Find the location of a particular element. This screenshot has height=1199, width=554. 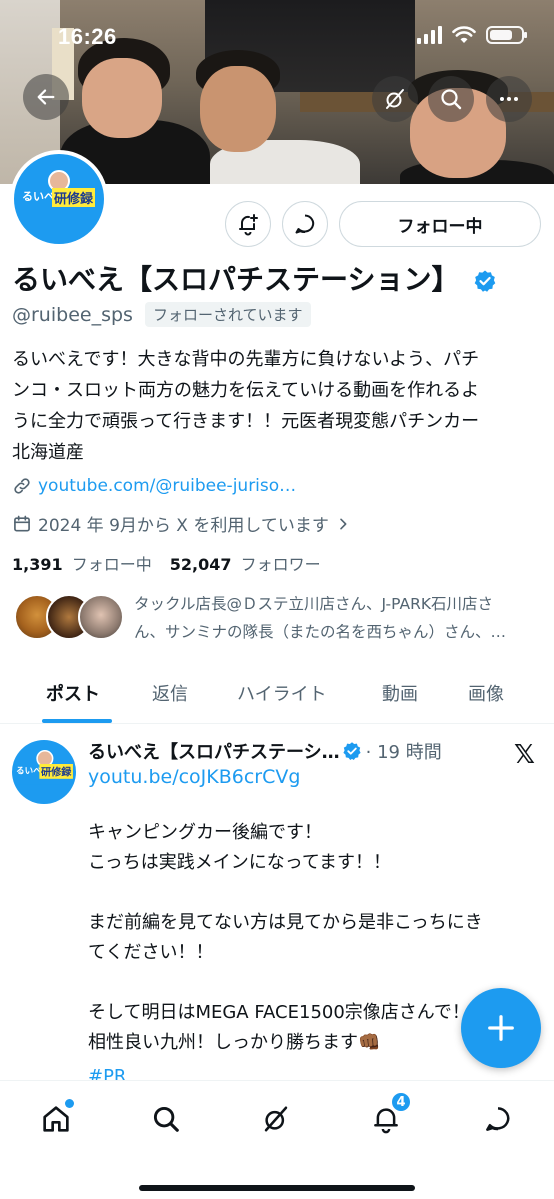

plus-icon is located at coordinates (501, 1028).